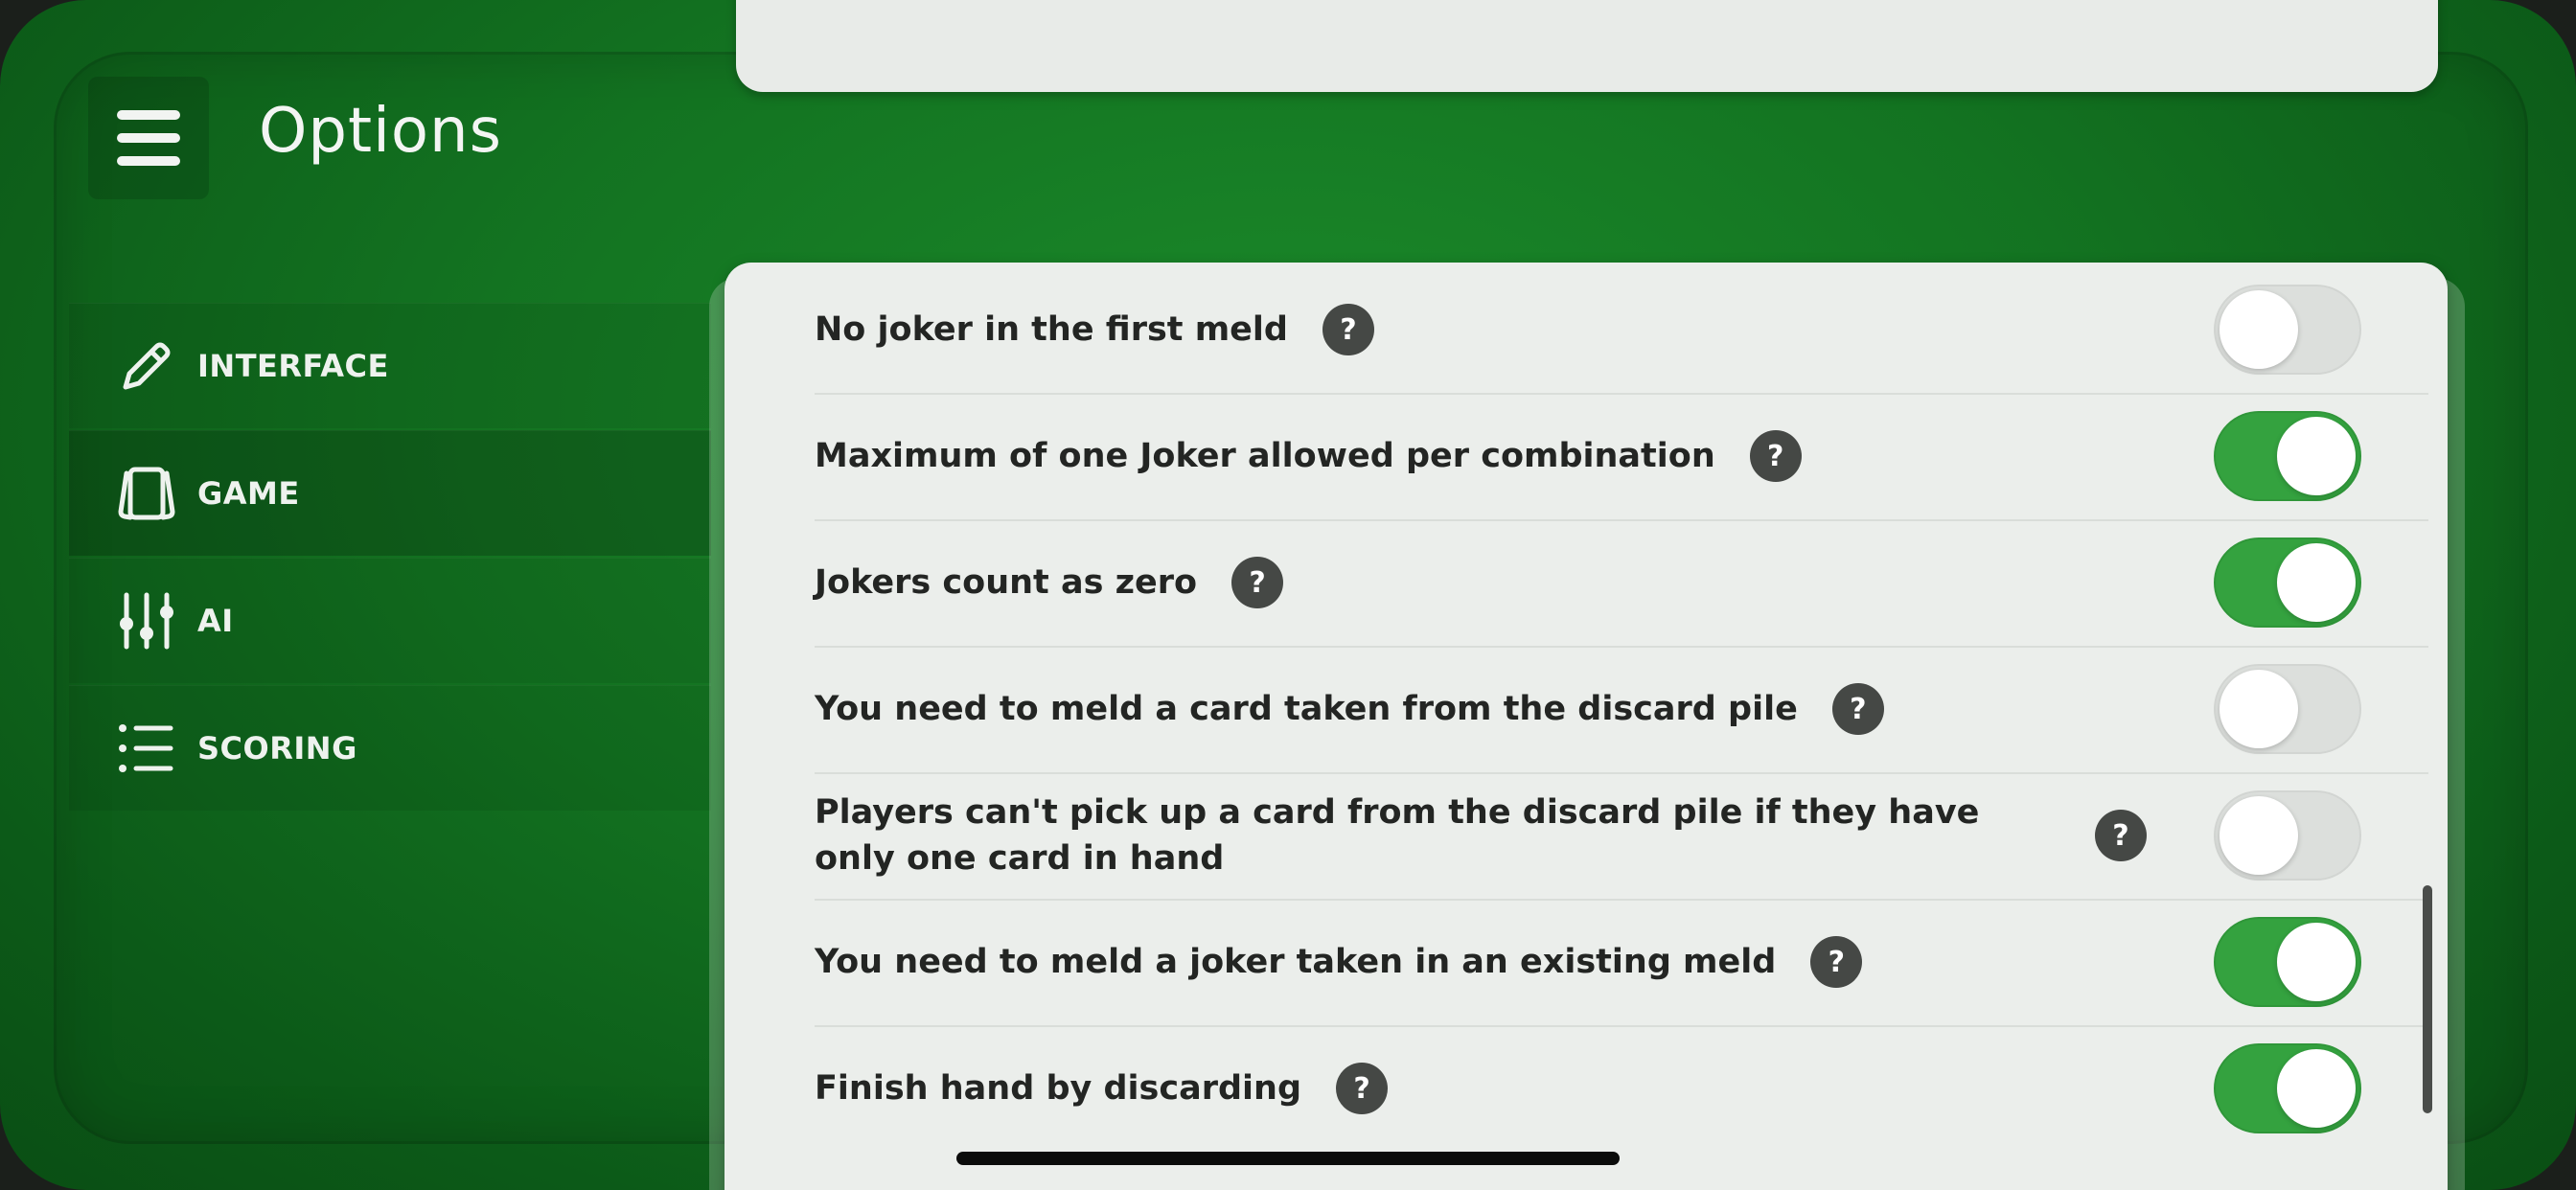 This screenshot has width=2576, height=1190. What do you see at coordinates (1621, 584) in the screenshot?
I see `option-row: Jokers count as zero ?` at bounding box center [1621, 584].